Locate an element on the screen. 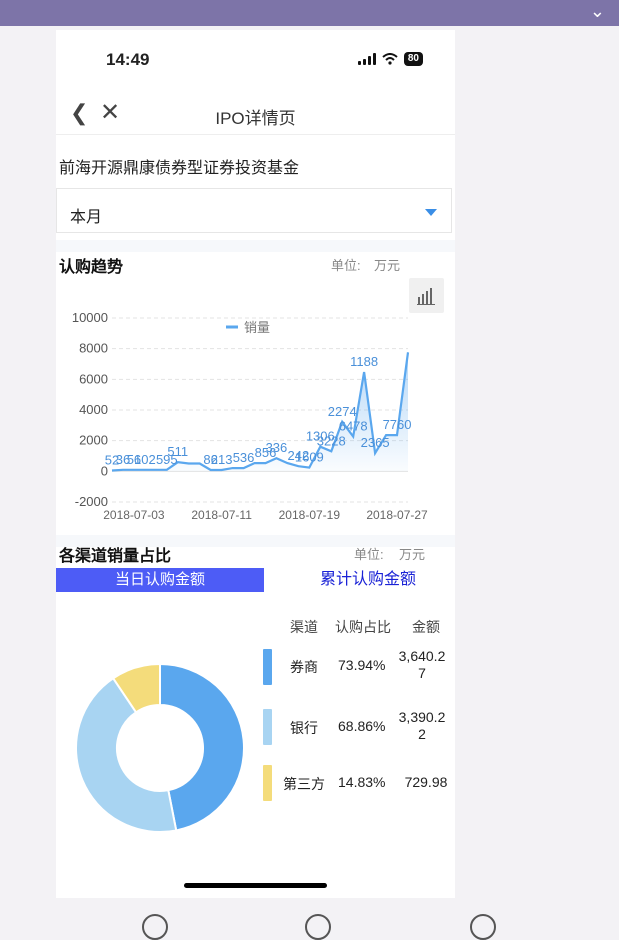 The image size is (619, 940). data-label: 3228 is located at coordinates (331, 440).